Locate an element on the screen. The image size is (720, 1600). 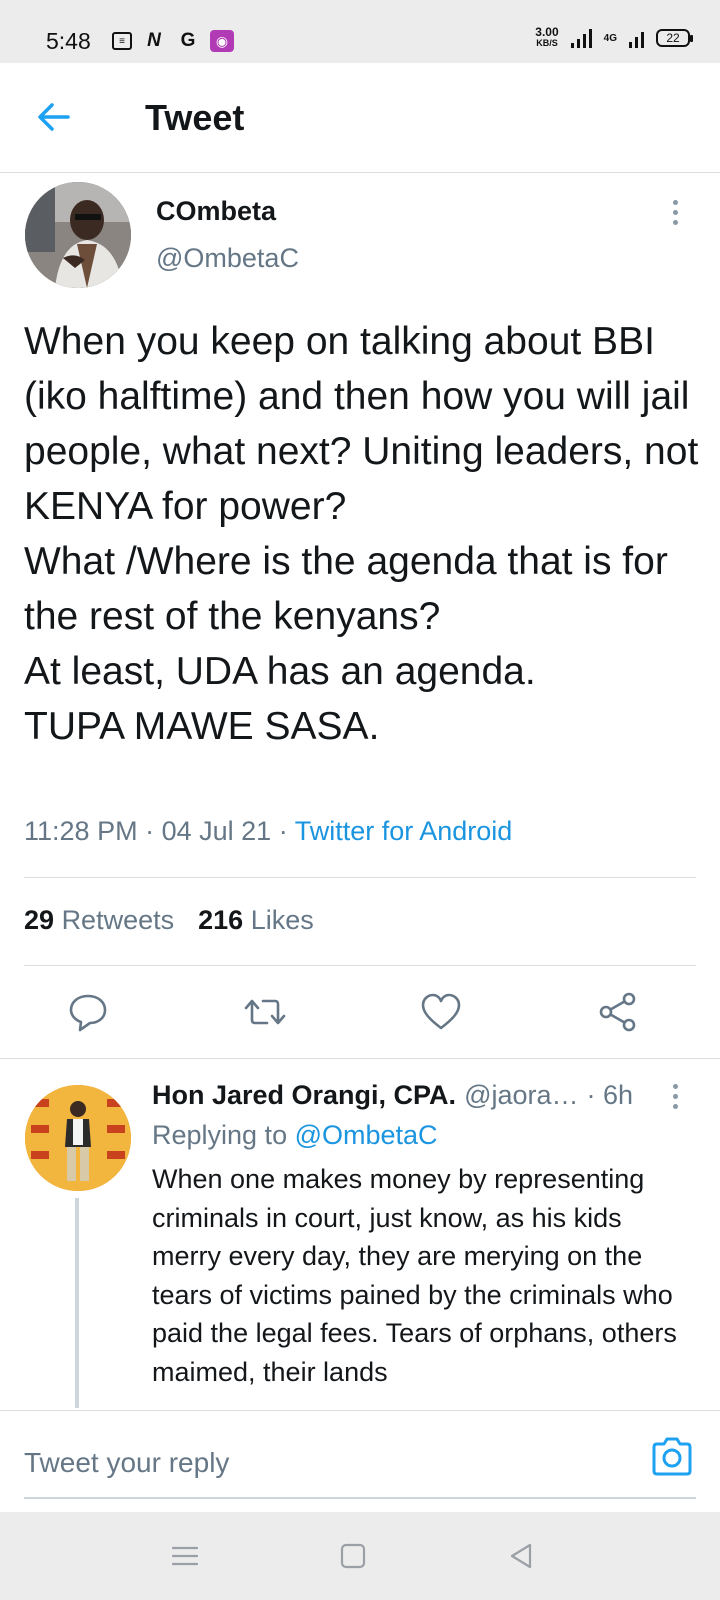
retweets-count: 29 is located at coordinates (39, 920).